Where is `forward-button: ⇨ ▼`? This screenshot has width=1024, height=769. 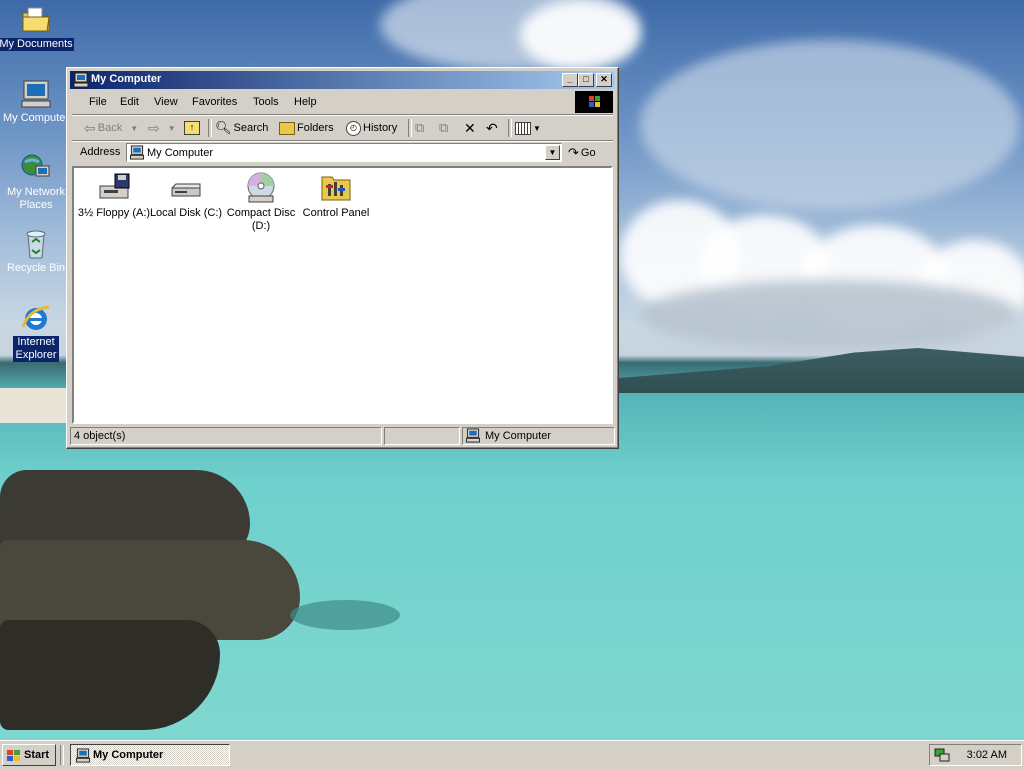
forward-button: ⇨ ▼ is located at coordinates (162, 128).